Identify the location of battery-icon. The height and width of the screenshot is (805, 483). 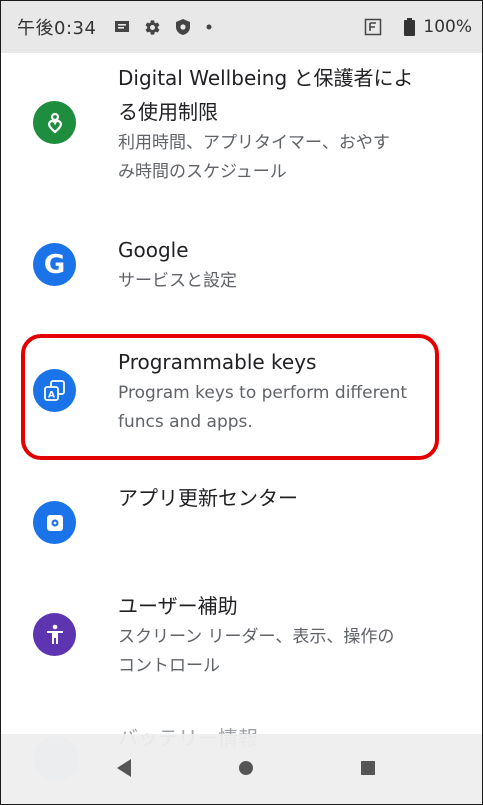
(410, 27).